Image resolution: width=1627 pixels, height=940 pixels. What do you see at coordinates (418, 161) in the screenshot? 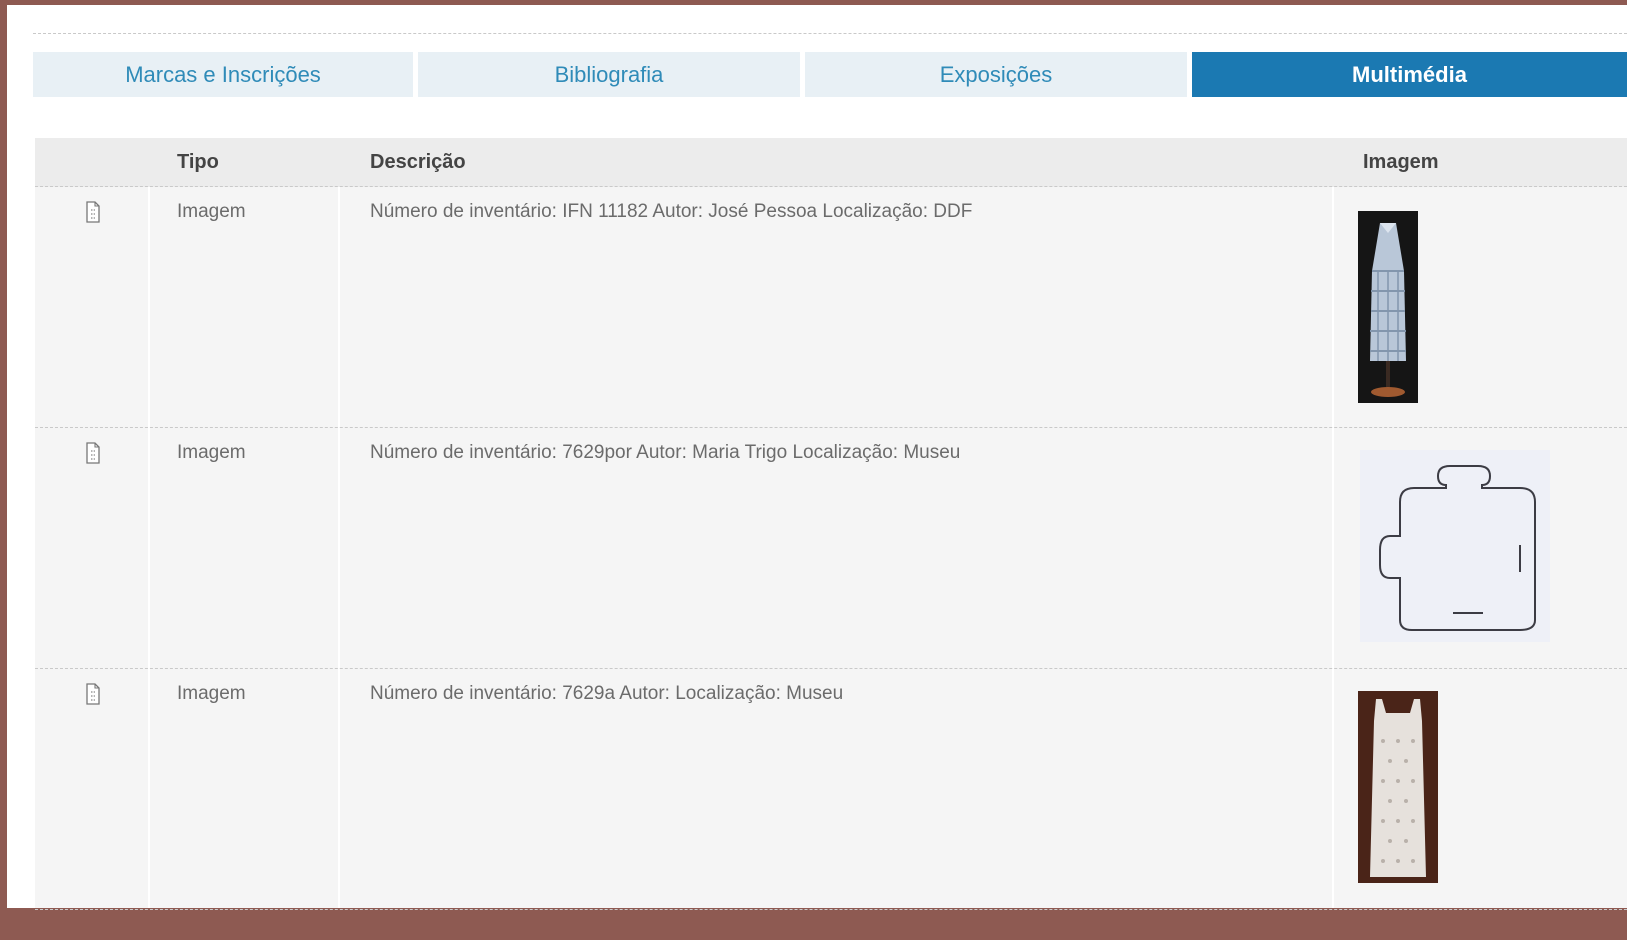
I see `header-descricao: Descrição` at bounding box center [418, 161].